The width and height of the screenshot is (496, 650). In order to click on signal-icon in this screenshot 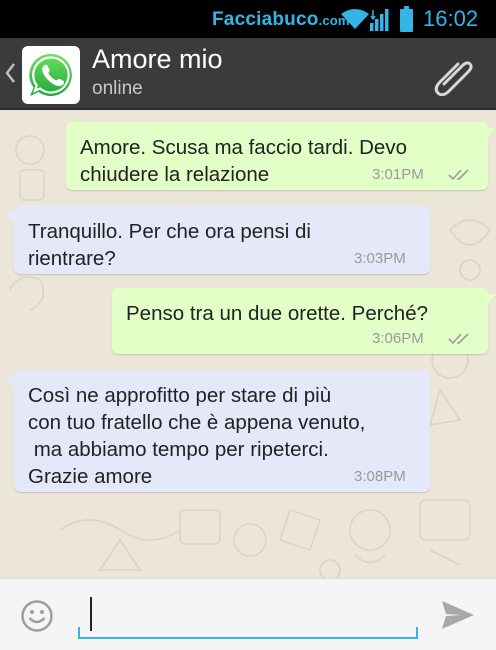, I will do `click(379, 20)`.